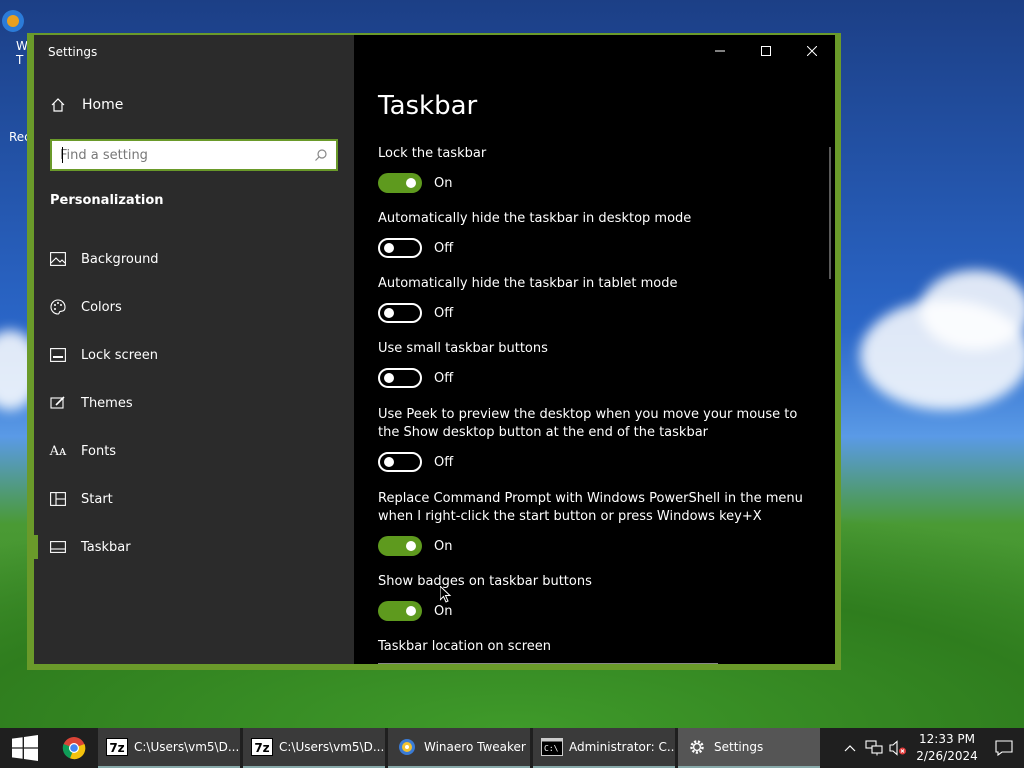 Image resolution: width=1024 pixels, height=768 pixels. What do you see at coordinates (194, 451) in the screenshot?
I see `sidebar-item-fonts: Aᴀ Fonts` at bounding box center [194, 451].